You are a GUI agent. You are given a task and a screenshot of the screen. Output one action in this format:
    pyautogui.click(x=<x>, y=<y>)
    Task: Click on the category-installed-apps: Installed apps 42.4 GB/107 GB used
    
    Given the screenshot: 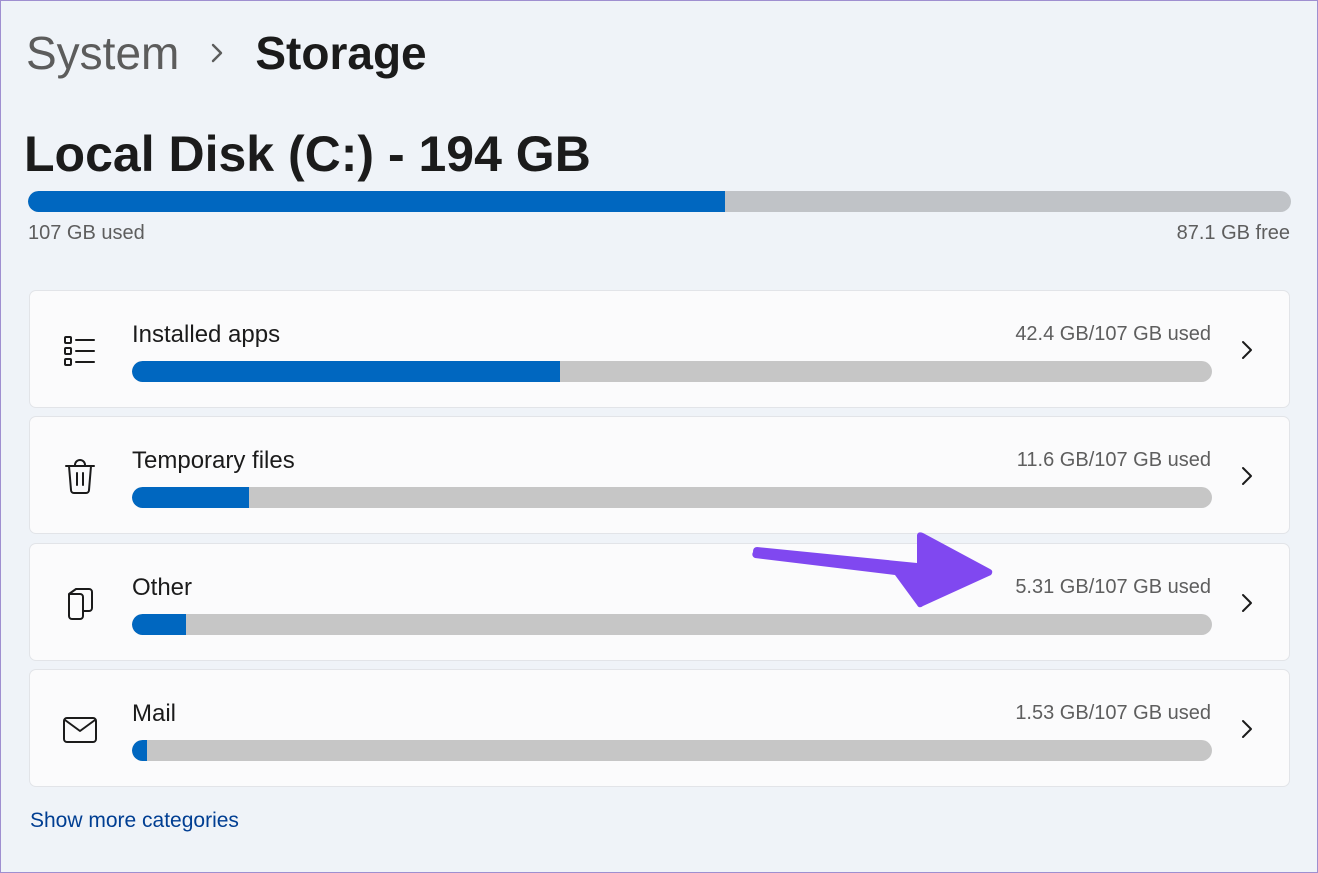 What is the action you would take?
    pyautogui.click(x=659, y=349)
    